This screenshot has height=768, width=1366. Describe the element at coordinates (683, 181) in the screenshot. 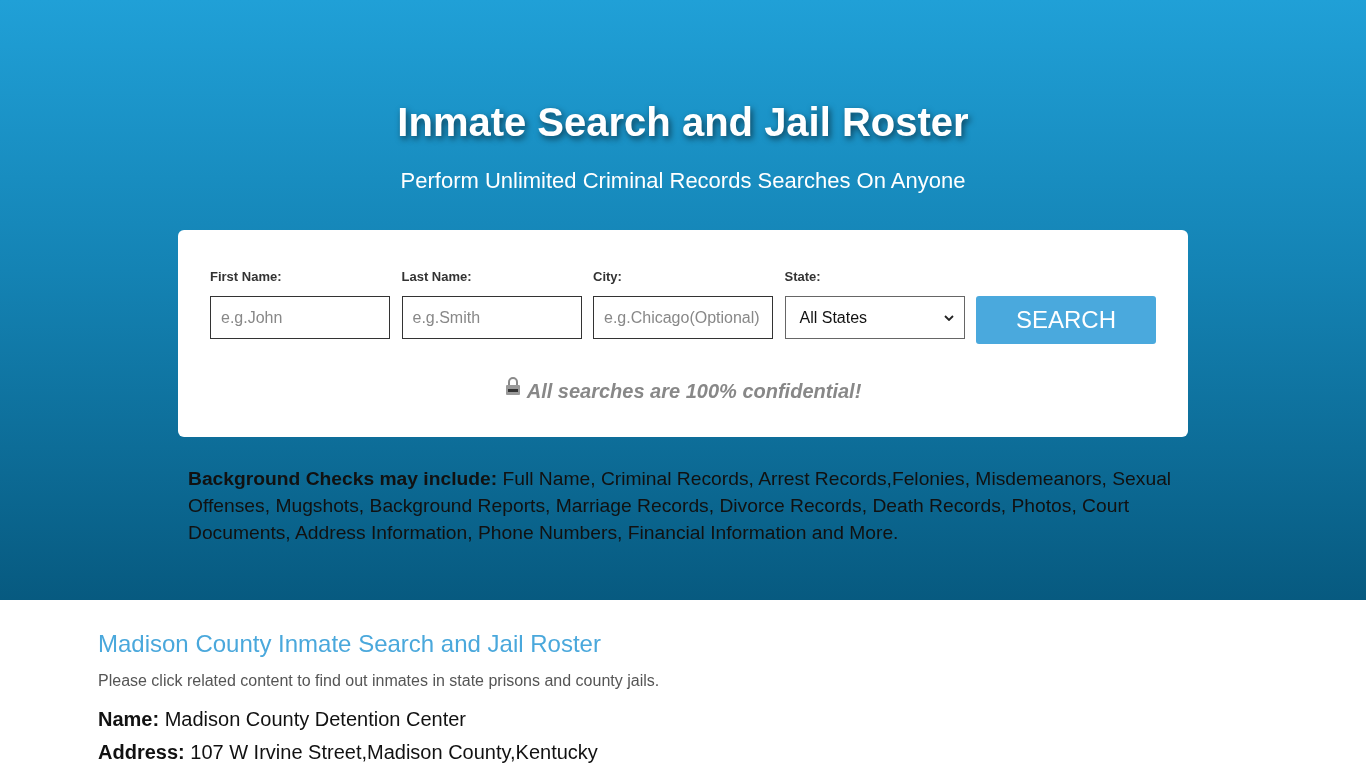

I see `page-subtitle: Perform Unlimited Criminal Records Searches On Anyone` at that location.